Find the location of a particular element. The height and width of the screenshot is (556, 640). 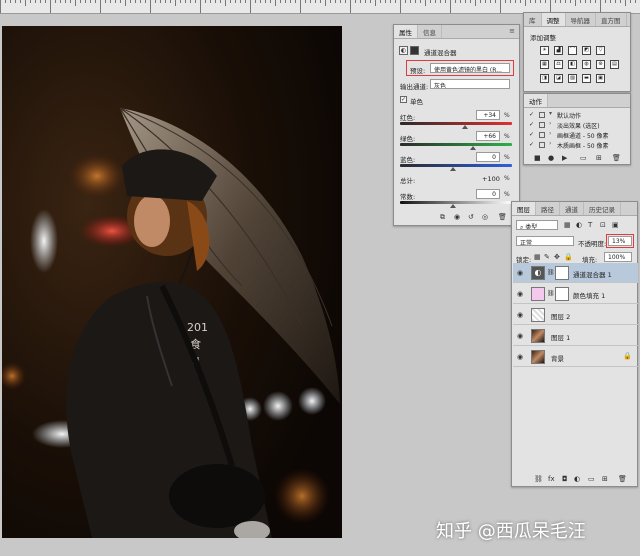

stop-icon: ■ is located at coordinates (537, 158).